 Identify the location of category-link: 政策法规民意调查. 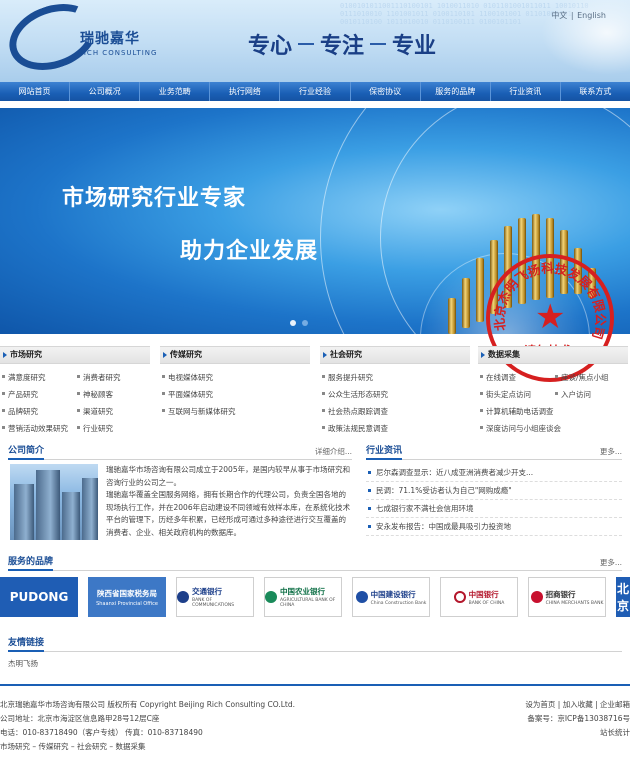
(395, 428).